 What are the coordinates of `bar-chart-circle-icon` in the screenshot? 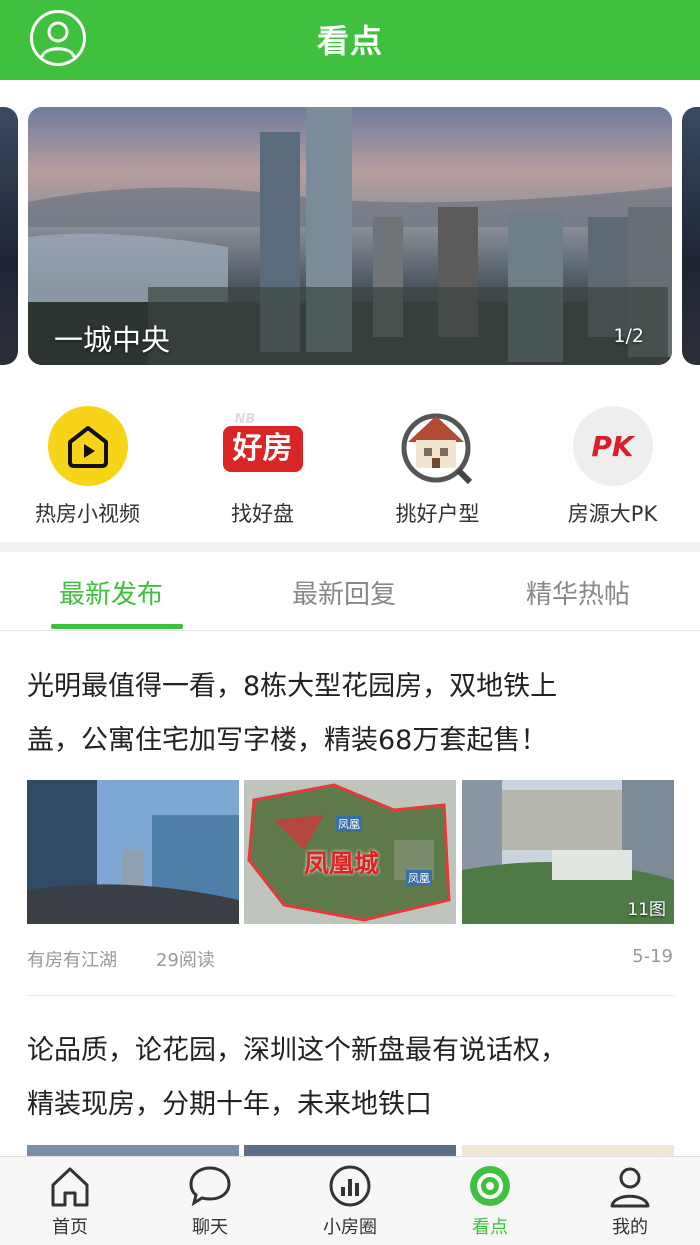 It's located at (350, 1186).